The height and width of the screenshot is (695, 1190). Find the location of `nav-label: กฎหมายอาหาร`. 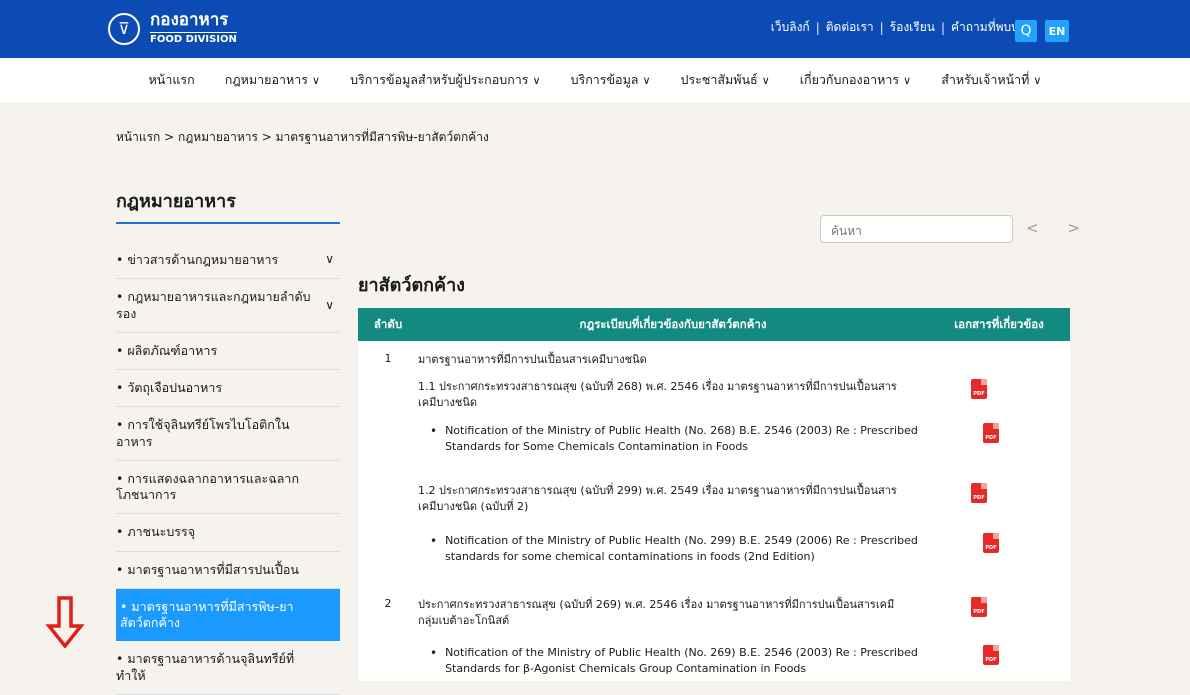

nav-label: กฎหมายอาหาร is located at coordinates (266, 79).